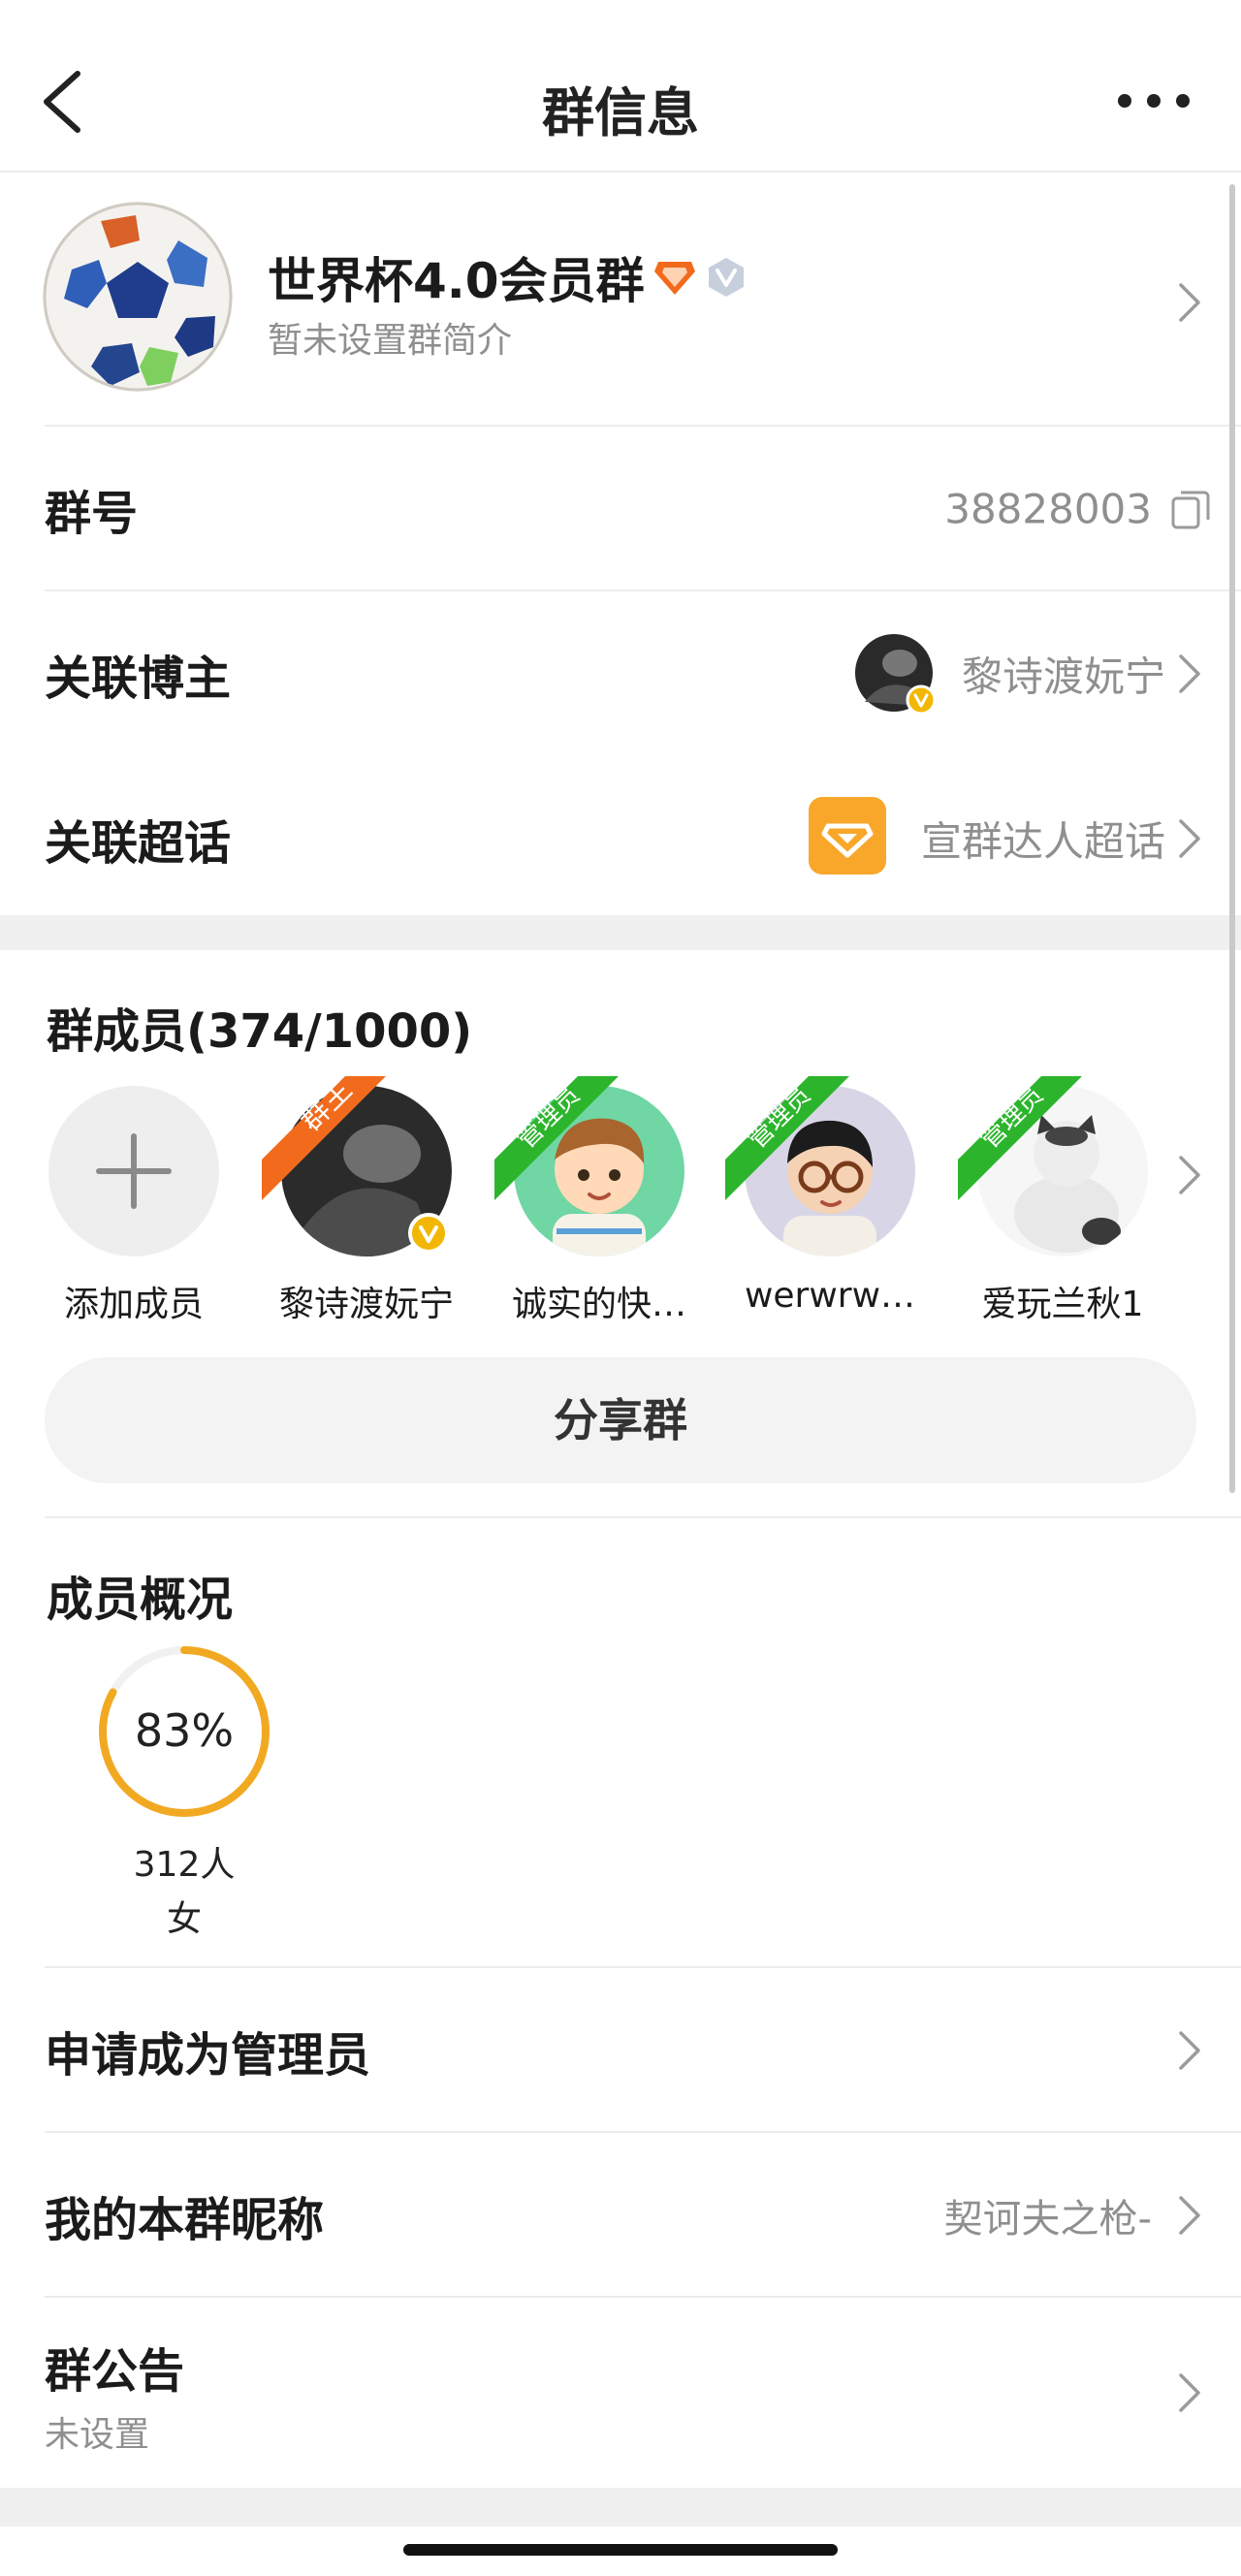  What do you see at coordinates (1042, 842) in the screenshot?
I see `linked-topic-name: 宣群达人超话` at bounding box center [1042, 842].